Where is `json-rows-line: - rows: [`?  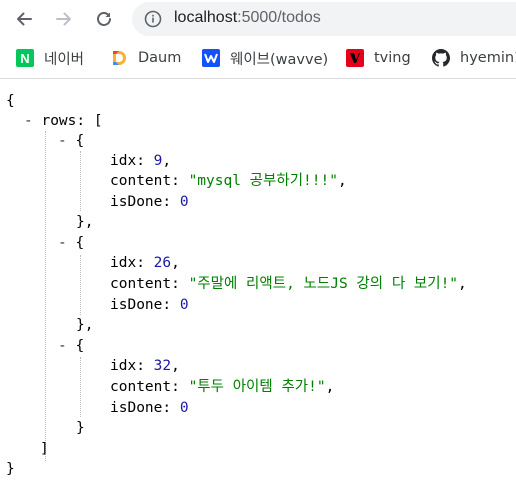
json-rows-line: - rows: [ is located at coordinates (63, 121).